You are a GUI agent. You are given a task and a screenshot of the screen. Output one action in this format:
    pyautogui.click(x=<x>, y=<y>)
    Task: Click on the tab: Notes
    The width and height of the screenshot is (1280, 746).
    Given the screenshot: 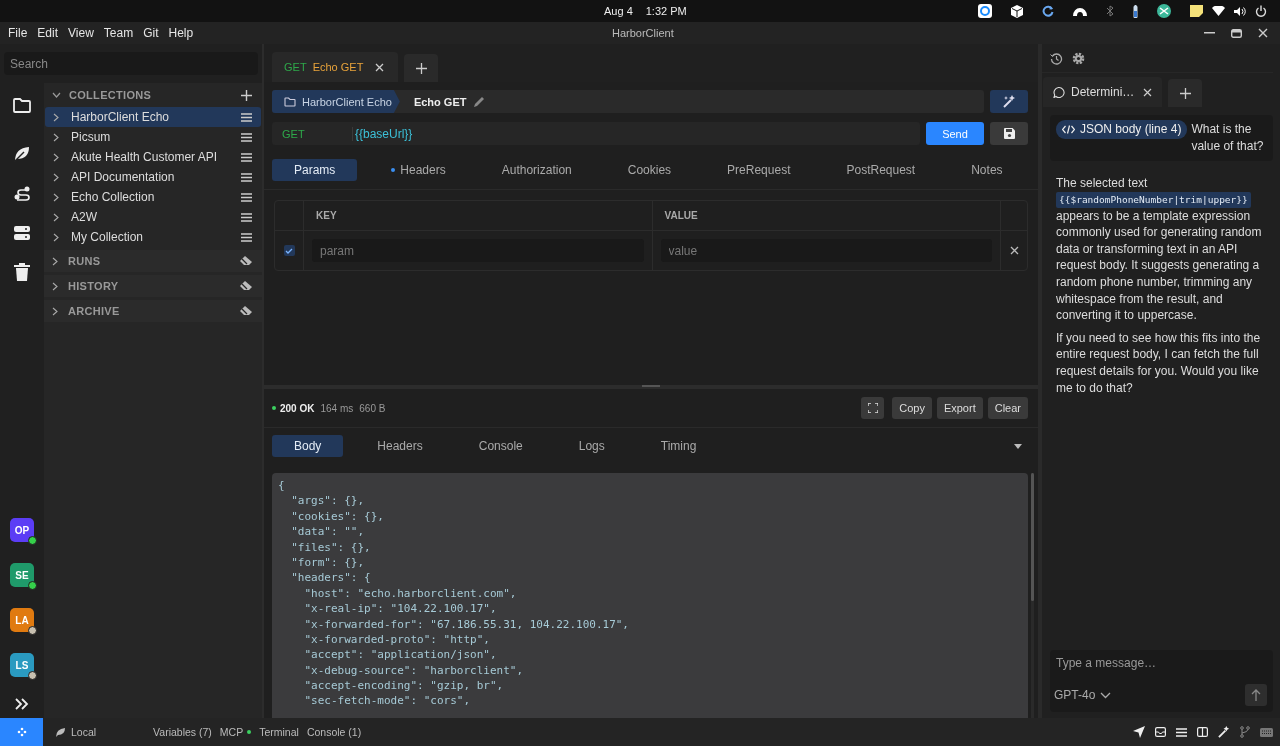 What is the action you would take?
    pyautogui.click(x=987, y=170)
    